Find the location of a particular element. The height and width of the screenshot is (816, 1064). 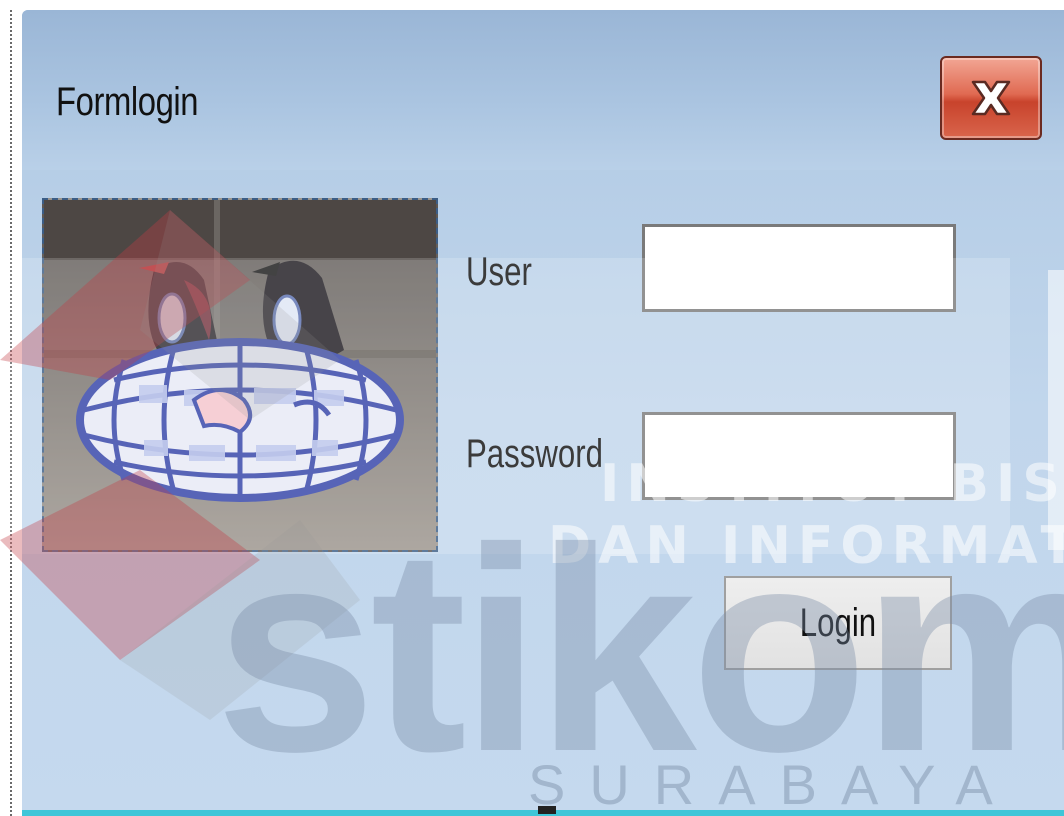

design-selection-border is located at coordinates (11, 413).